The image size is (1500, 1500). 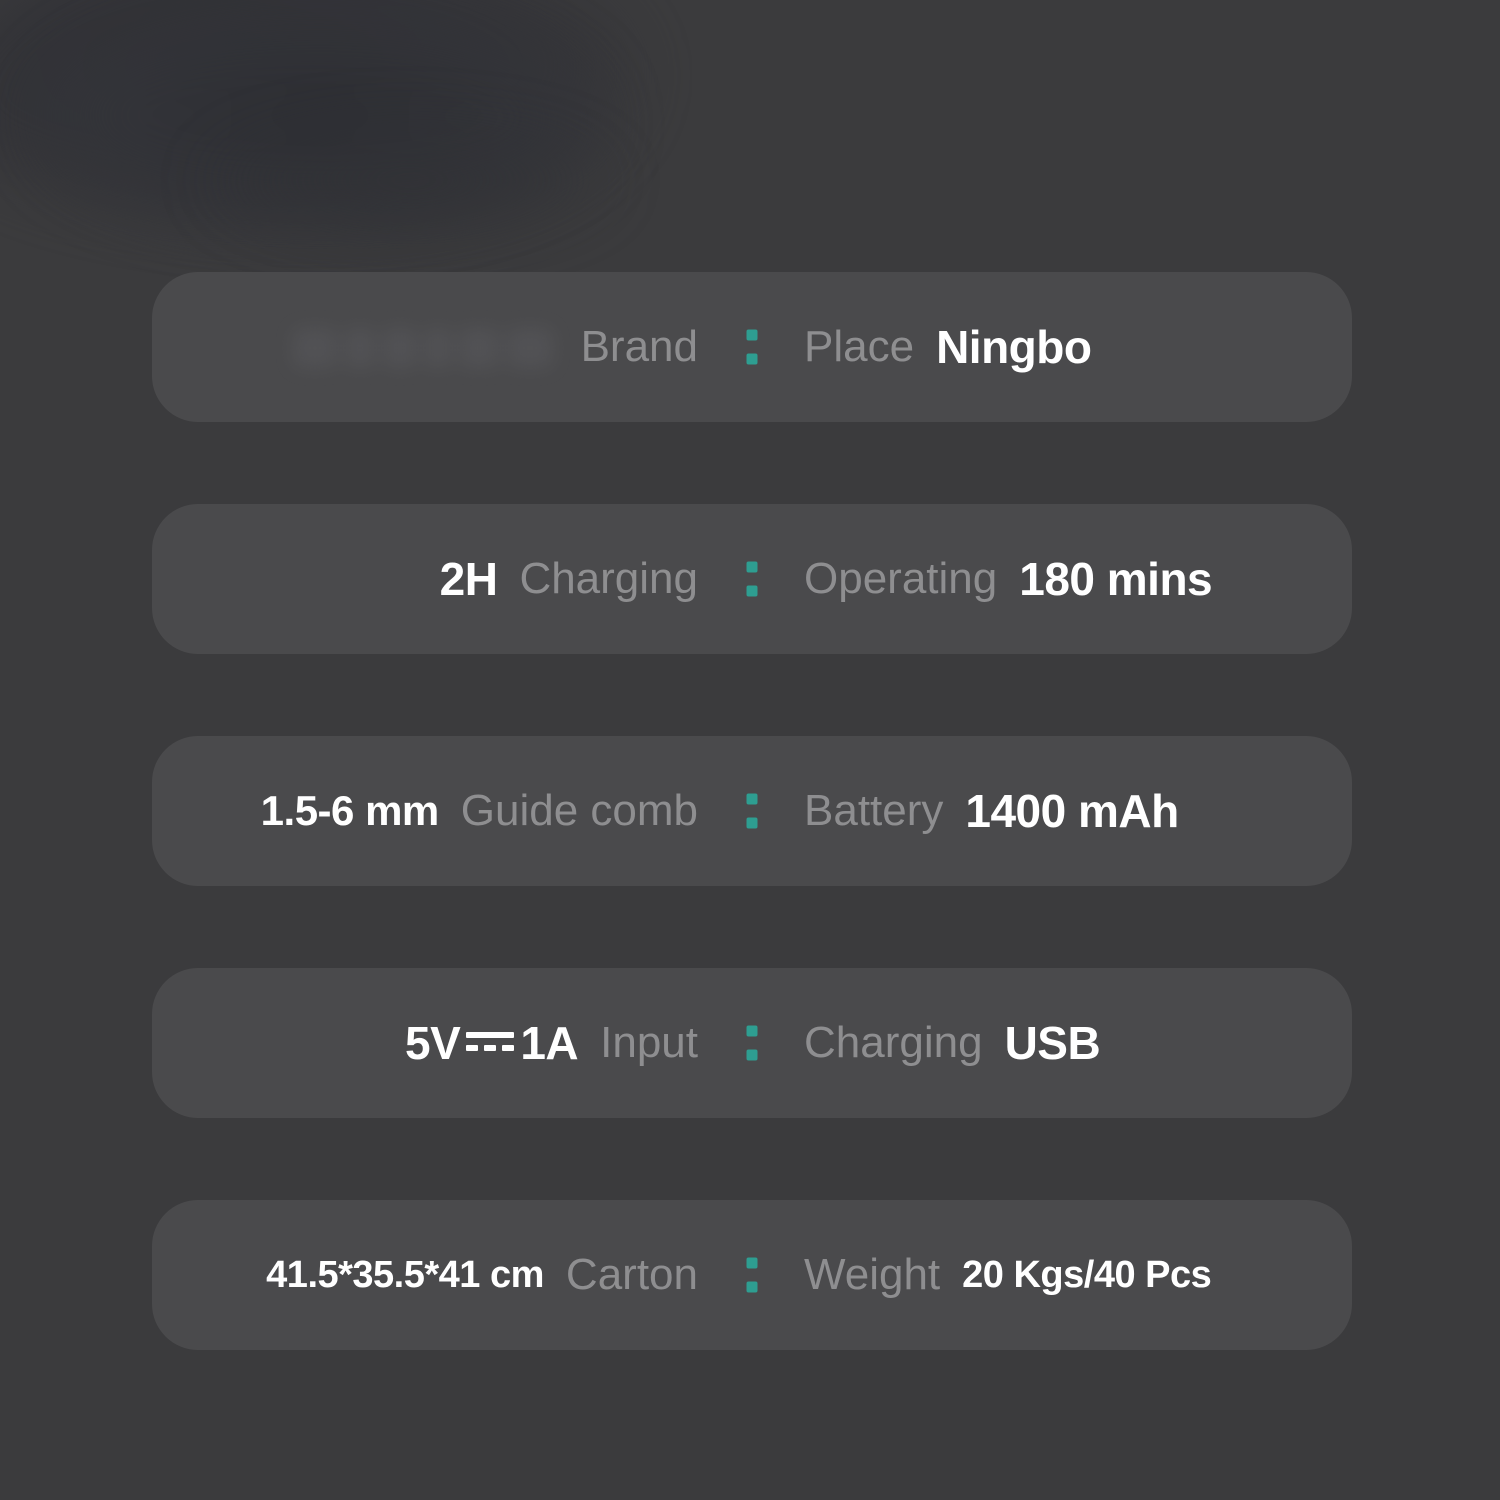 I want to click on blurred-product-shape-secondary, so click(x=320, y=115).